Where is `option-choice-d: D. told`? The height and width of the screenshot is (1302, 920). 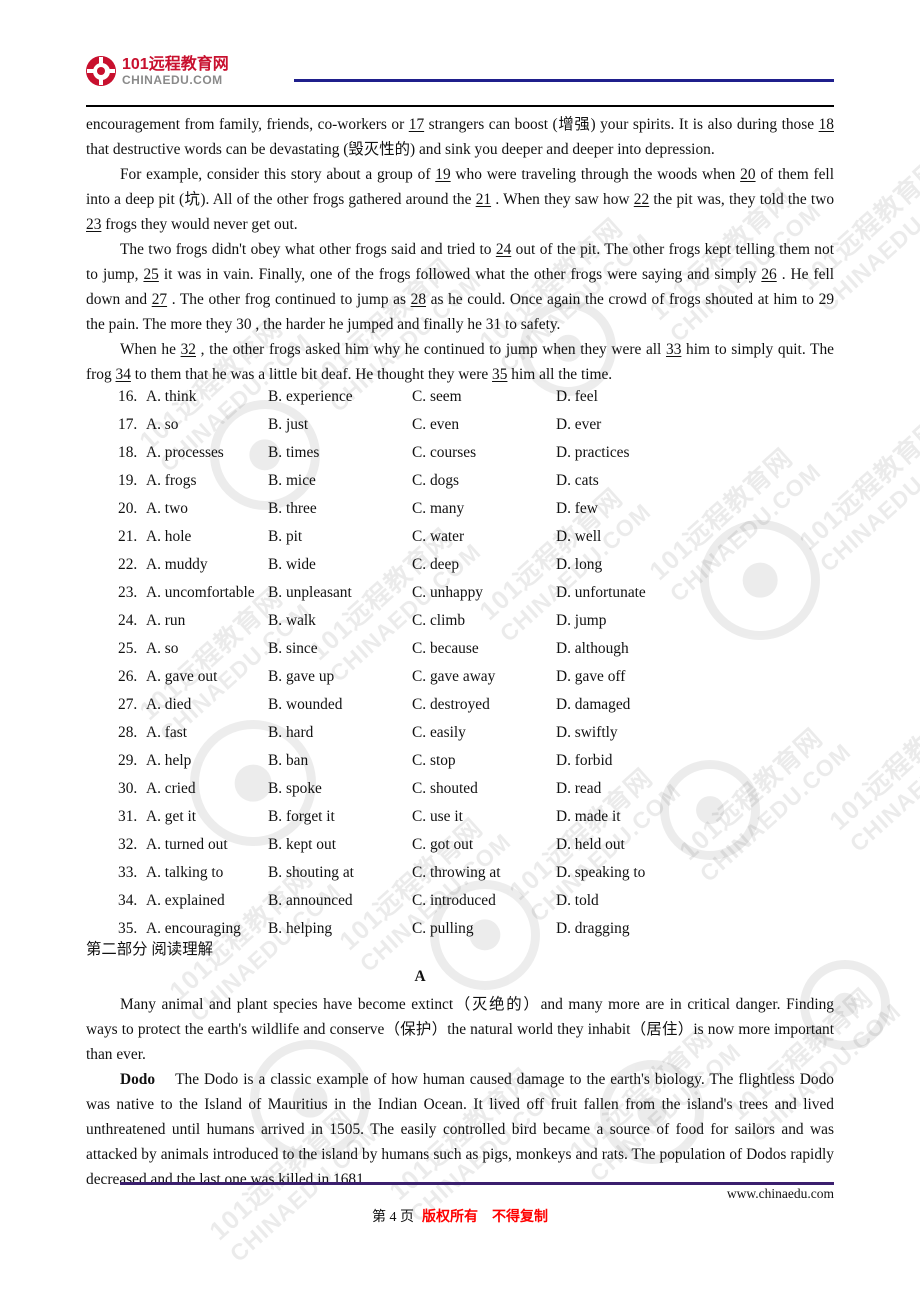
option-choice-d: D. told is located at coordinates (577, 901).